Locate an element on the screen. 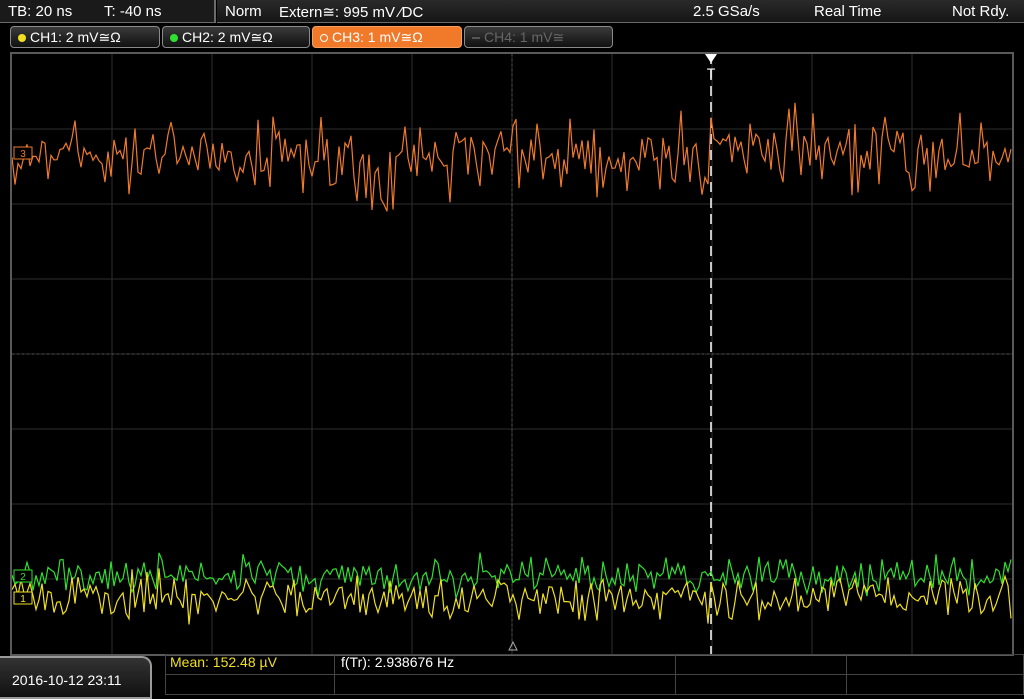  ch3-marker-label: 3 is located at coordinates (23, 154).